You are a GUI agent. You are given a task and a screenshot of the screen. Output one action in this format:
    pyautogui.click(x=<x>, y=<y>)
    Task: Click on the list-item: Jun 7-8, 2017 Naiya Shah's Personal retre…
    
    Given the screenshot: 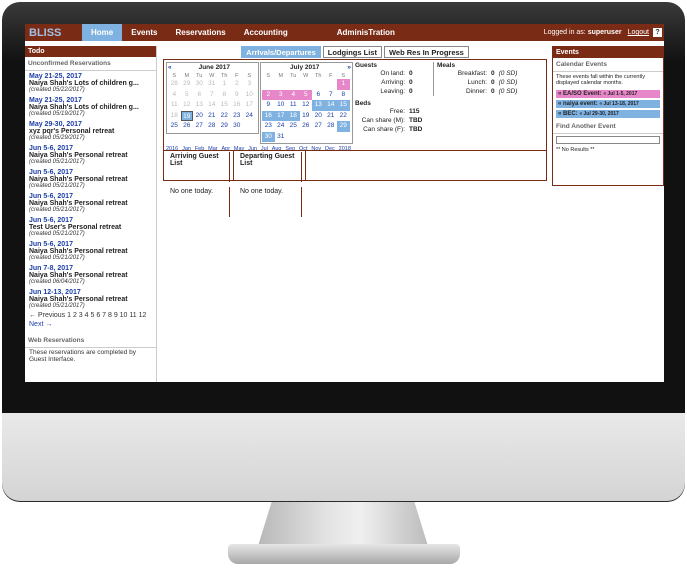 What is the action you would take?
    pyautogui.click(x=90, y=275)
    